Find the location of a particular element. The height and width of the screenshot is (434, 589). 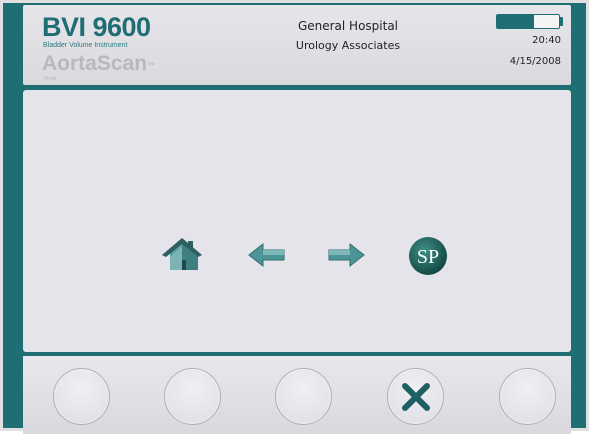

arrow-left-icon is located at coordinates (267, 255).